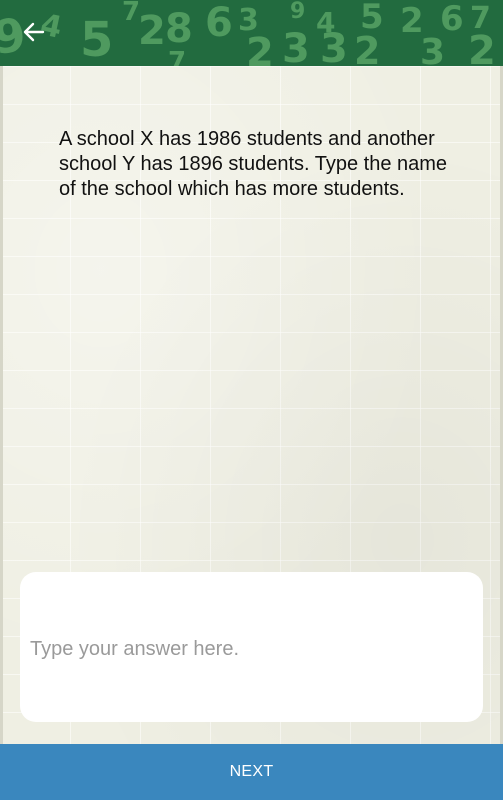  What do you see at coordinates (1, 405) in the screenshot?
I see `paper-edge-left` at bounding box center [1, 405].